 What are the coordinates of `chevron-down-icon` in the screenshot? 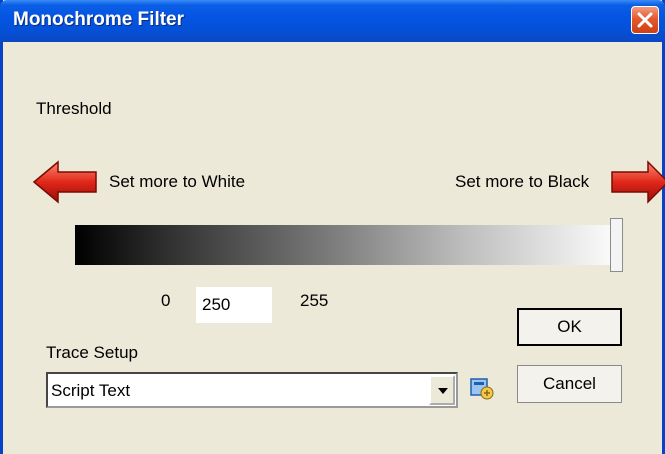 It's located at (443, 391).